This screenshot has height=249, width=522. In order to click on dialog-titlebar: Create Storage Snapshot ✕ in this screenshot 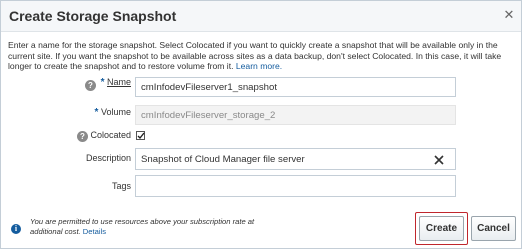, I will do `click(261, 16)`.